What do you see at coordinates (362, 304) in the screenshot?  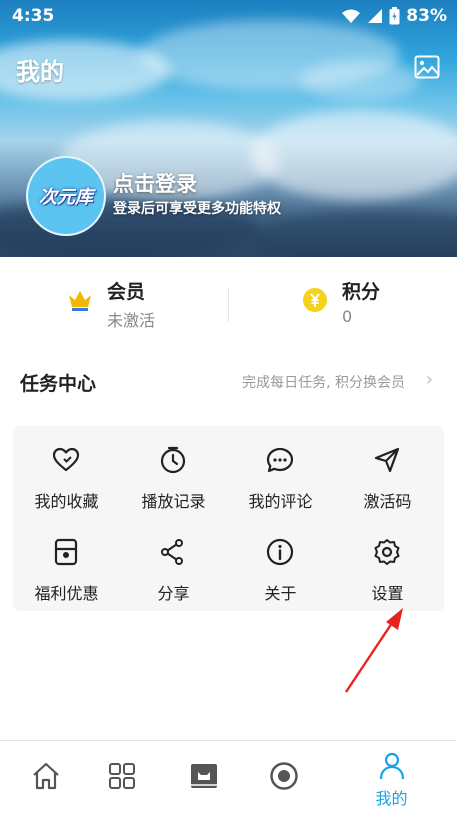 I see `points-status: 积分 0` at bounding box center [362, 304].